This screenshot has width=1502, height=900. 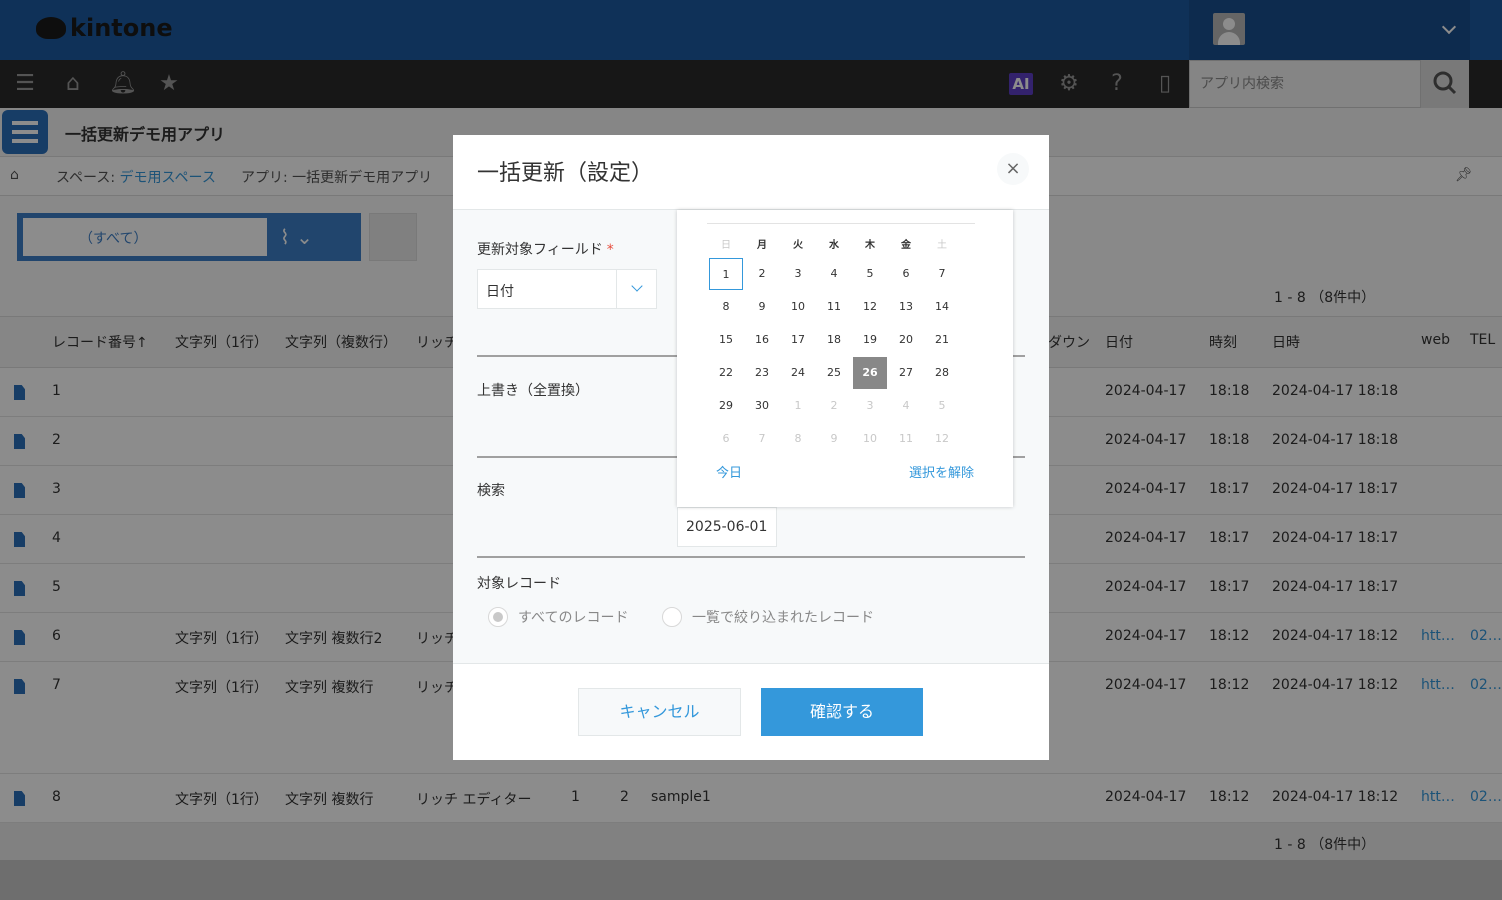 I want to click on required-mark: *, so click(x=610, y=250).